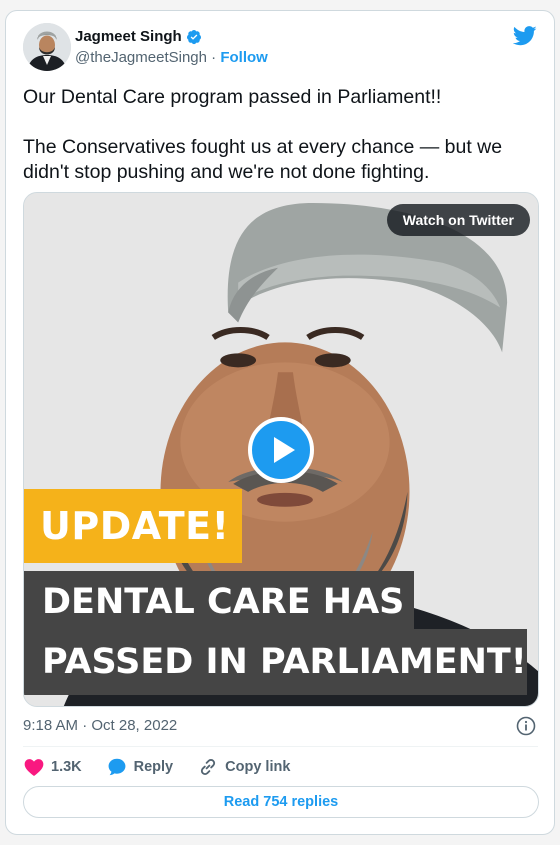 This screenshot has width=560, height=845. Describe the element at coordinates (525, 36) in the screenshot. I see `twitter-bird-icon` at that location.